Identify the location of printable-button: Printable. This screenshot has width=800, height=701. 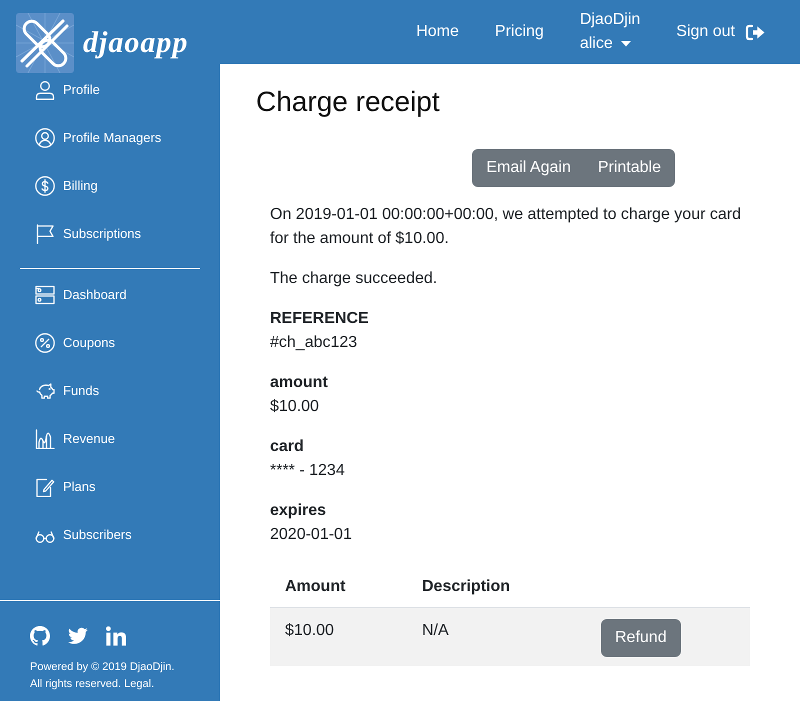
(629, 167).